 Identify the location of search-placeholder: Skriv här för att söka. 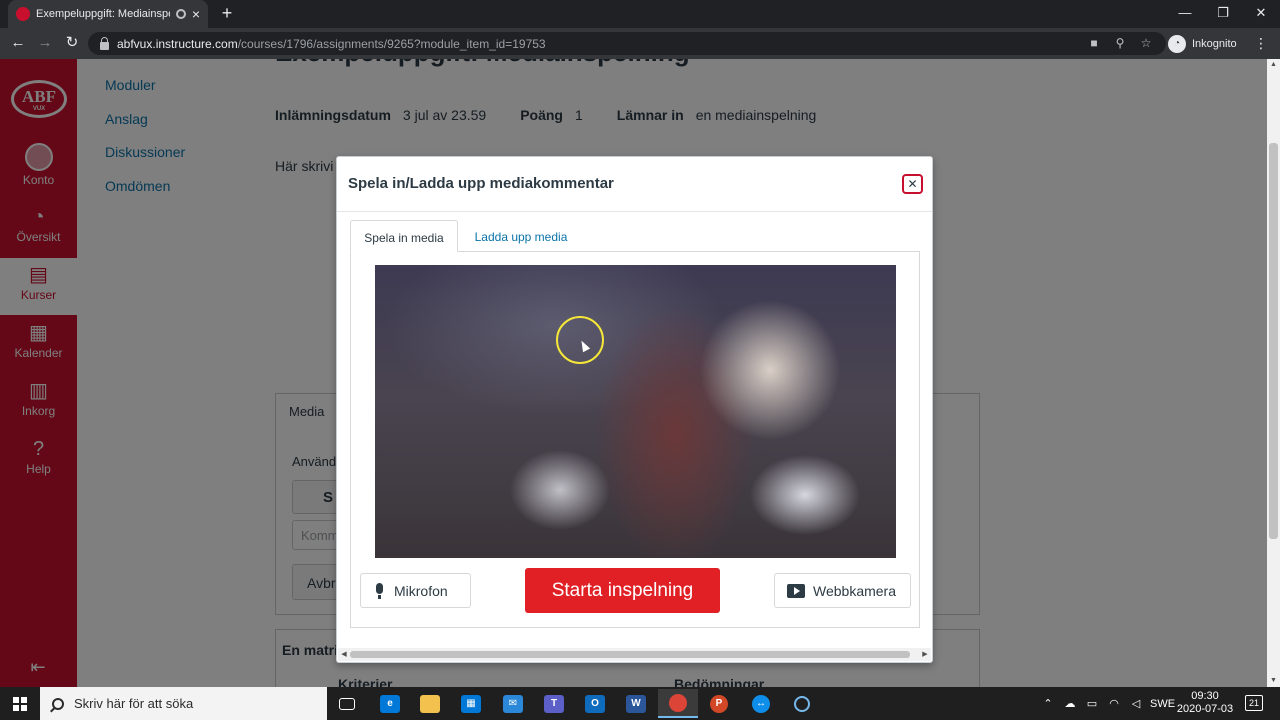
(134, 703).